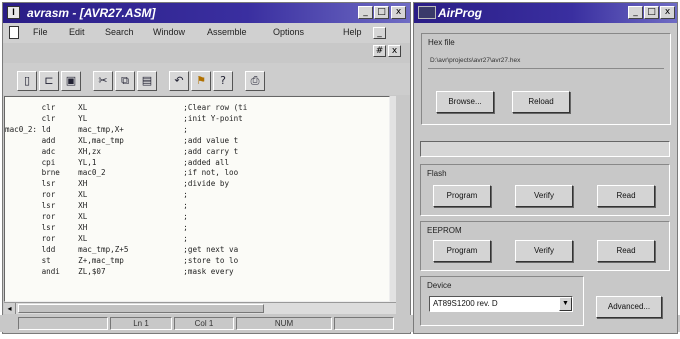  What do you see at coordinates (125, 81) in the screenshot?
I see `copy-icon: ⧉` at bounding box center [125, 81].